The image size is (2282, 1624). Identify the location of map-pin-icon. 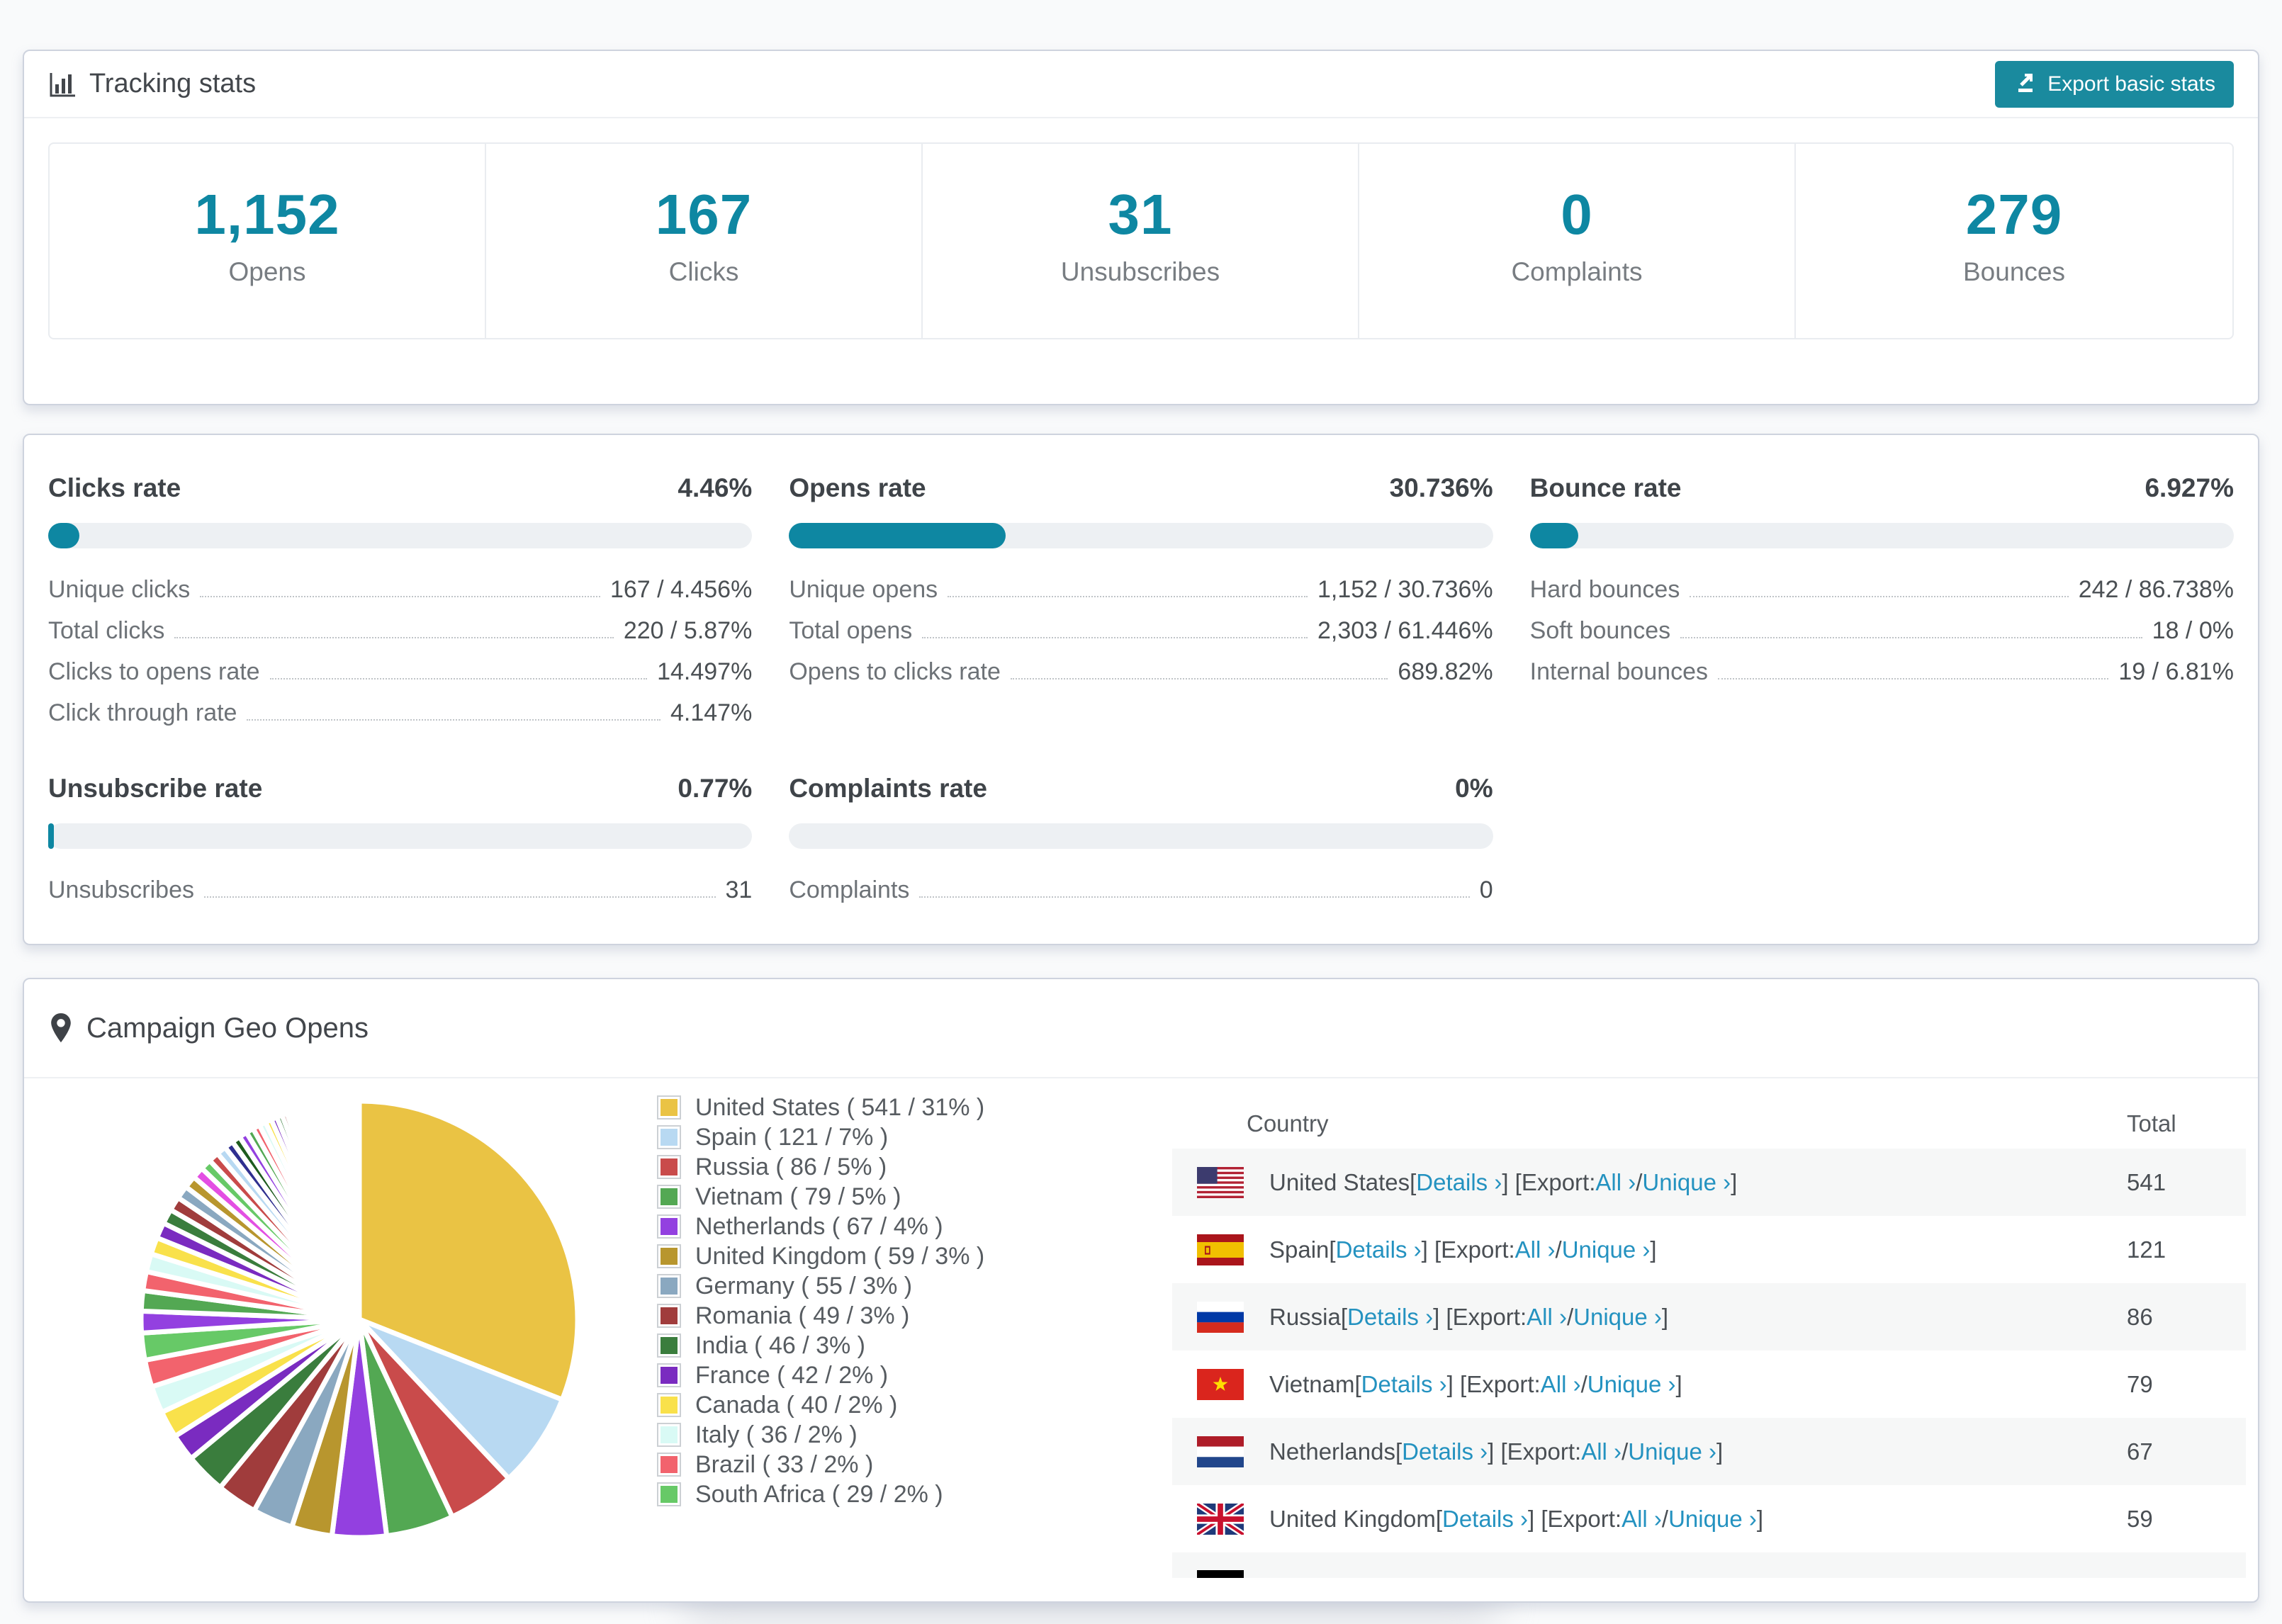
(61, 1028).